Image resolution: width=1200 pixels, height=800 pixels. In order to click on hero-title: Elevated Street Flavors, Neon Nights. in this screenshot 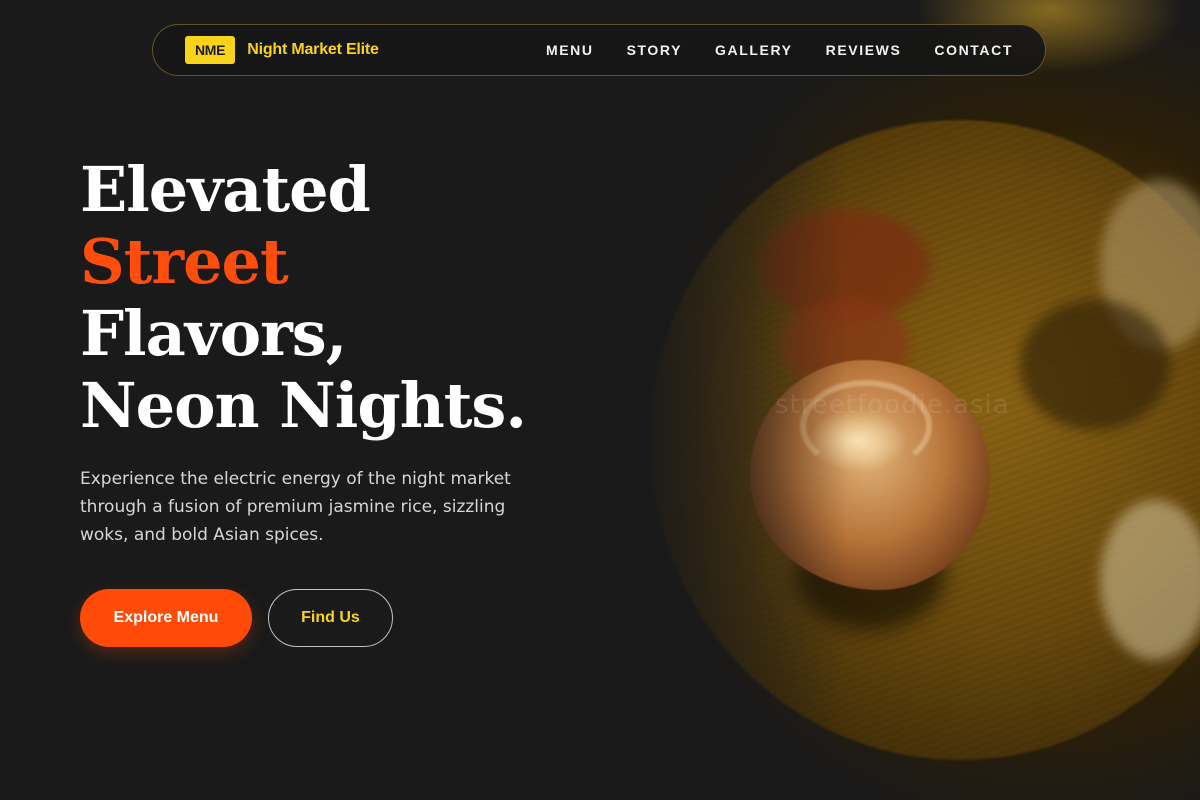, I will do `click(303, 297)`.